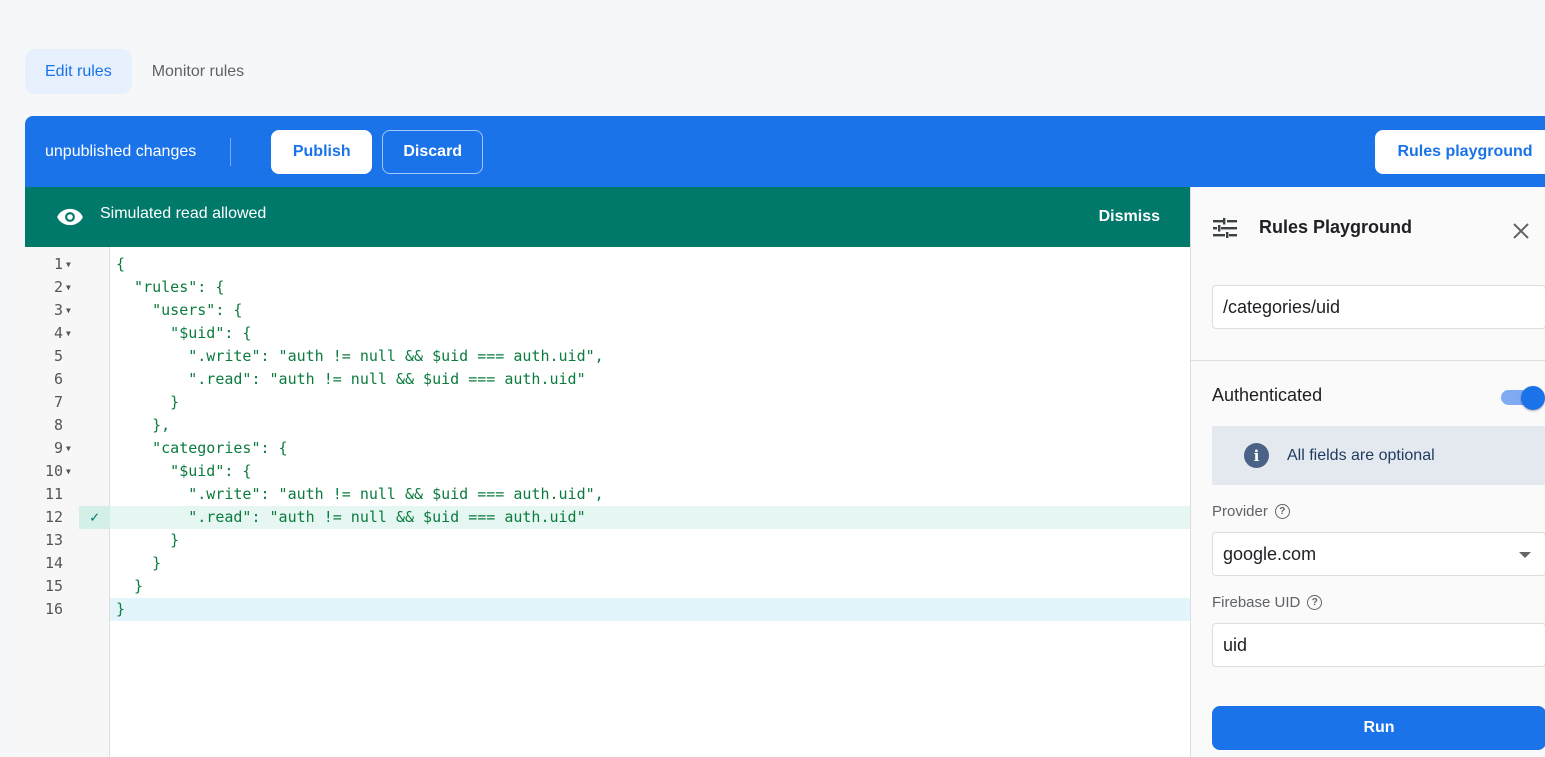 Image resolution: width=1545 pixels, height=757 pixels. I want to click on provider-select: google.com, so click(1378, 554).